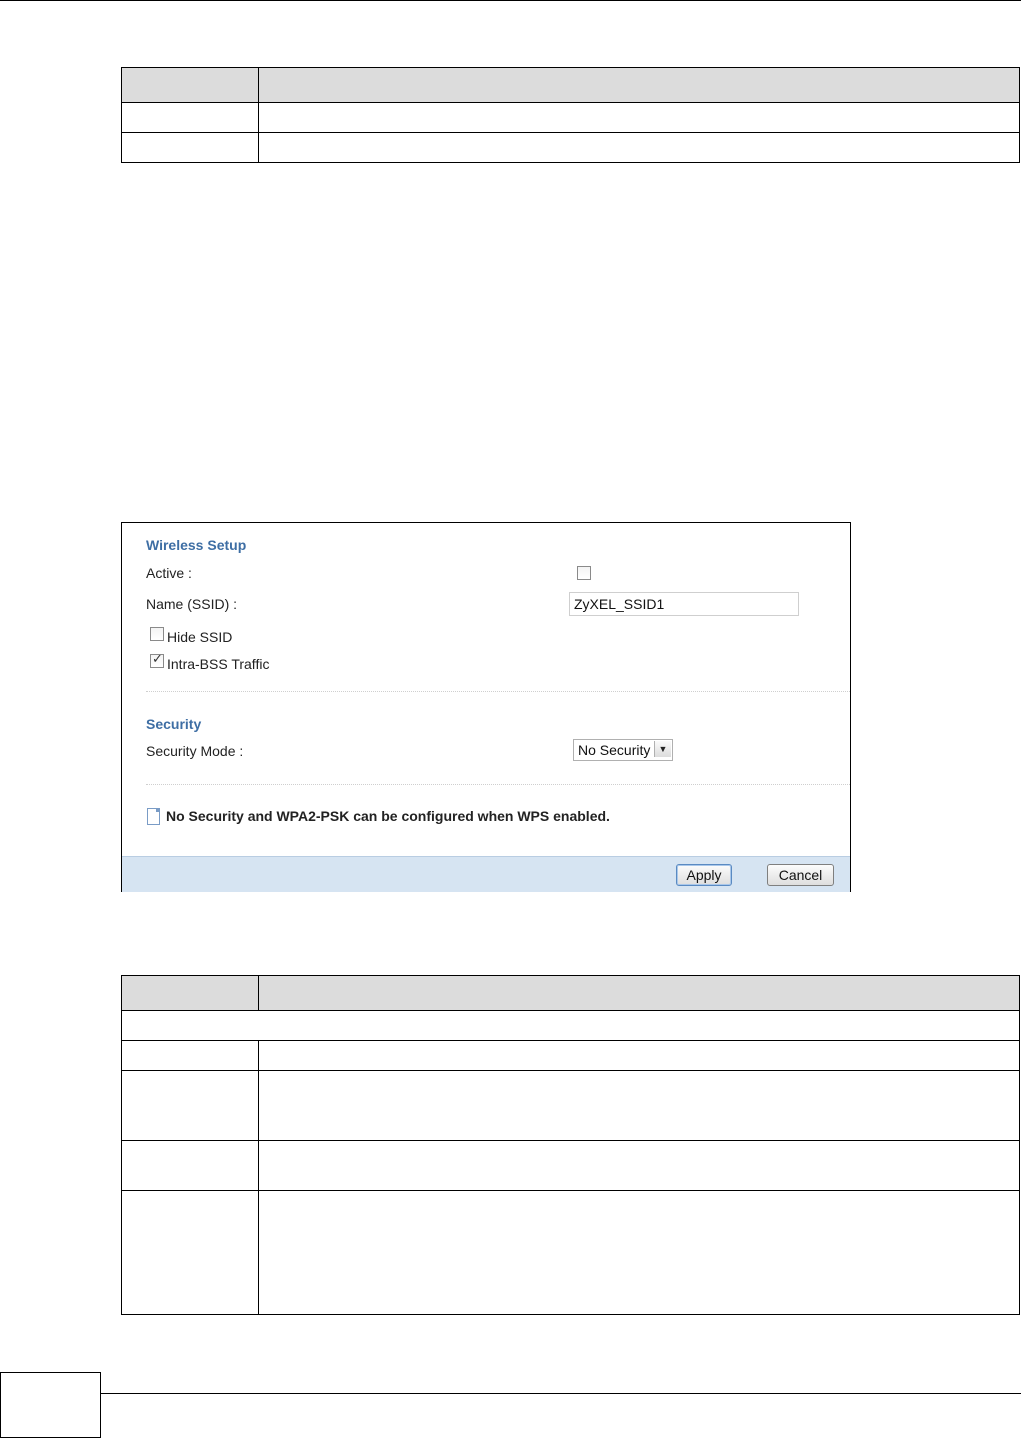  Describe the element at coordinates (684, 604) in the screenshot. I see `ssid-input` at that location.